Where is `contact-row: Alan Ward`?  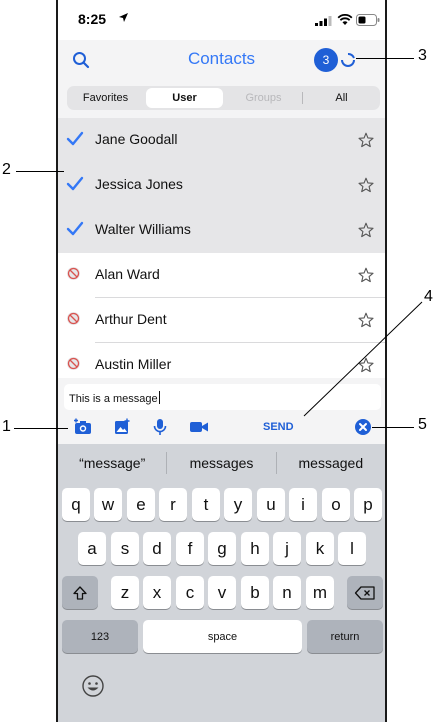 contact-row: Alan Ward is located at coordinates (221, 275).